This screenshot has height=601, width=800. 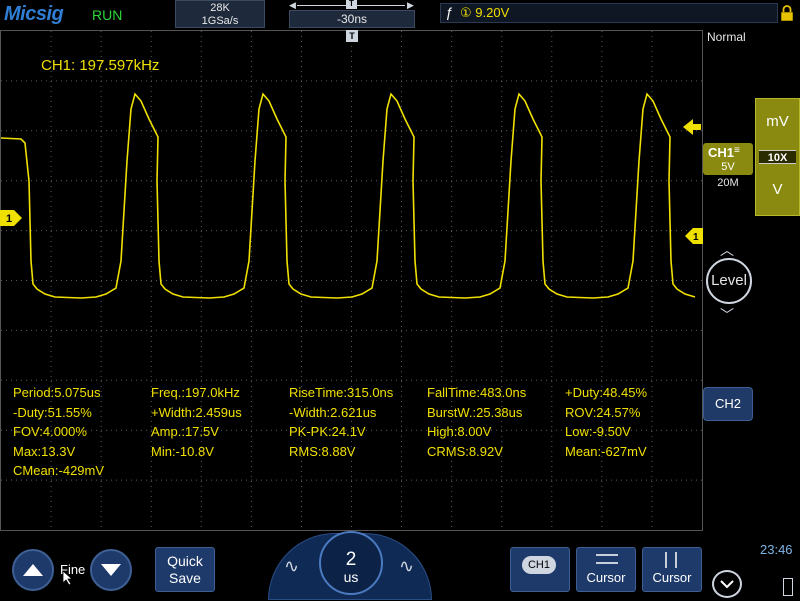 What do you see at coordinates (68, 578) in the screenshot?
I see `mouse-pointer-icon` at bounding box center [68, 578].